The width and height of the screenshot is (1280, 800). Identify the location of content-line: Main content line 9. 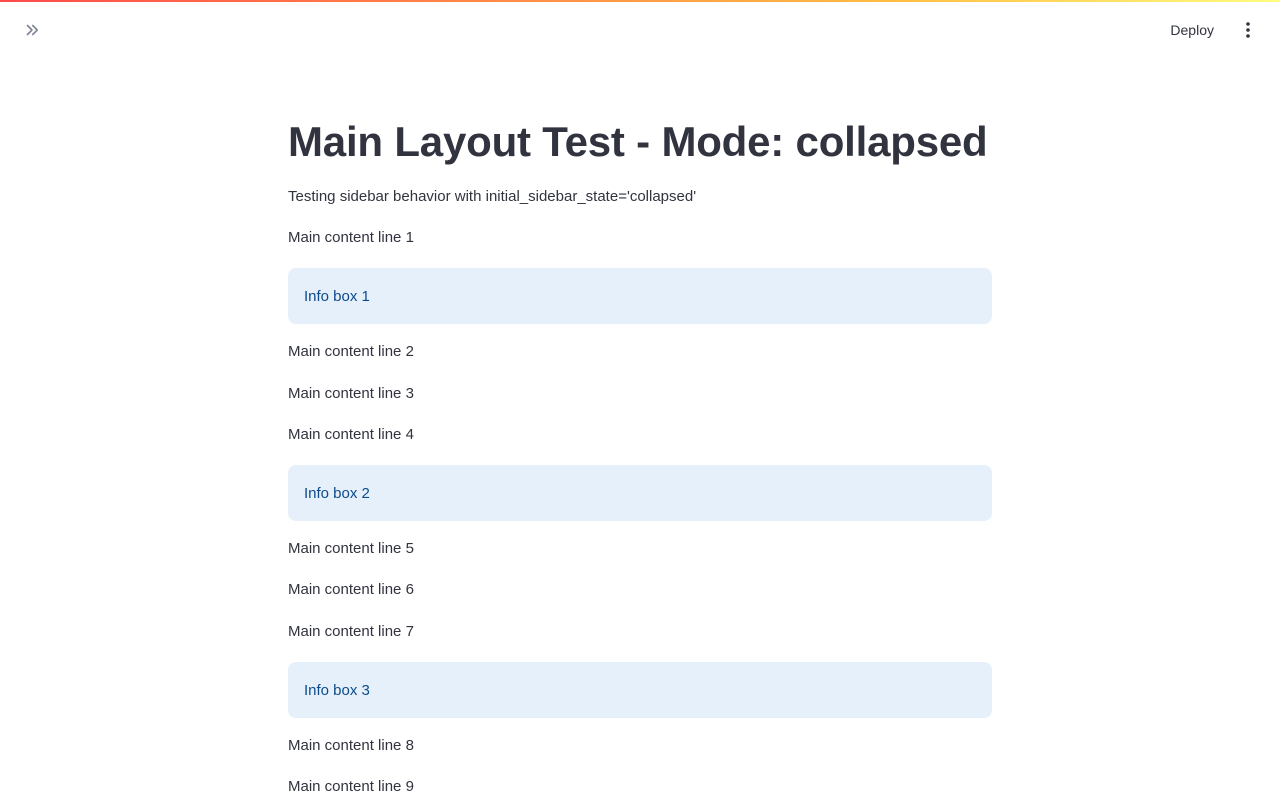
(351, 786).